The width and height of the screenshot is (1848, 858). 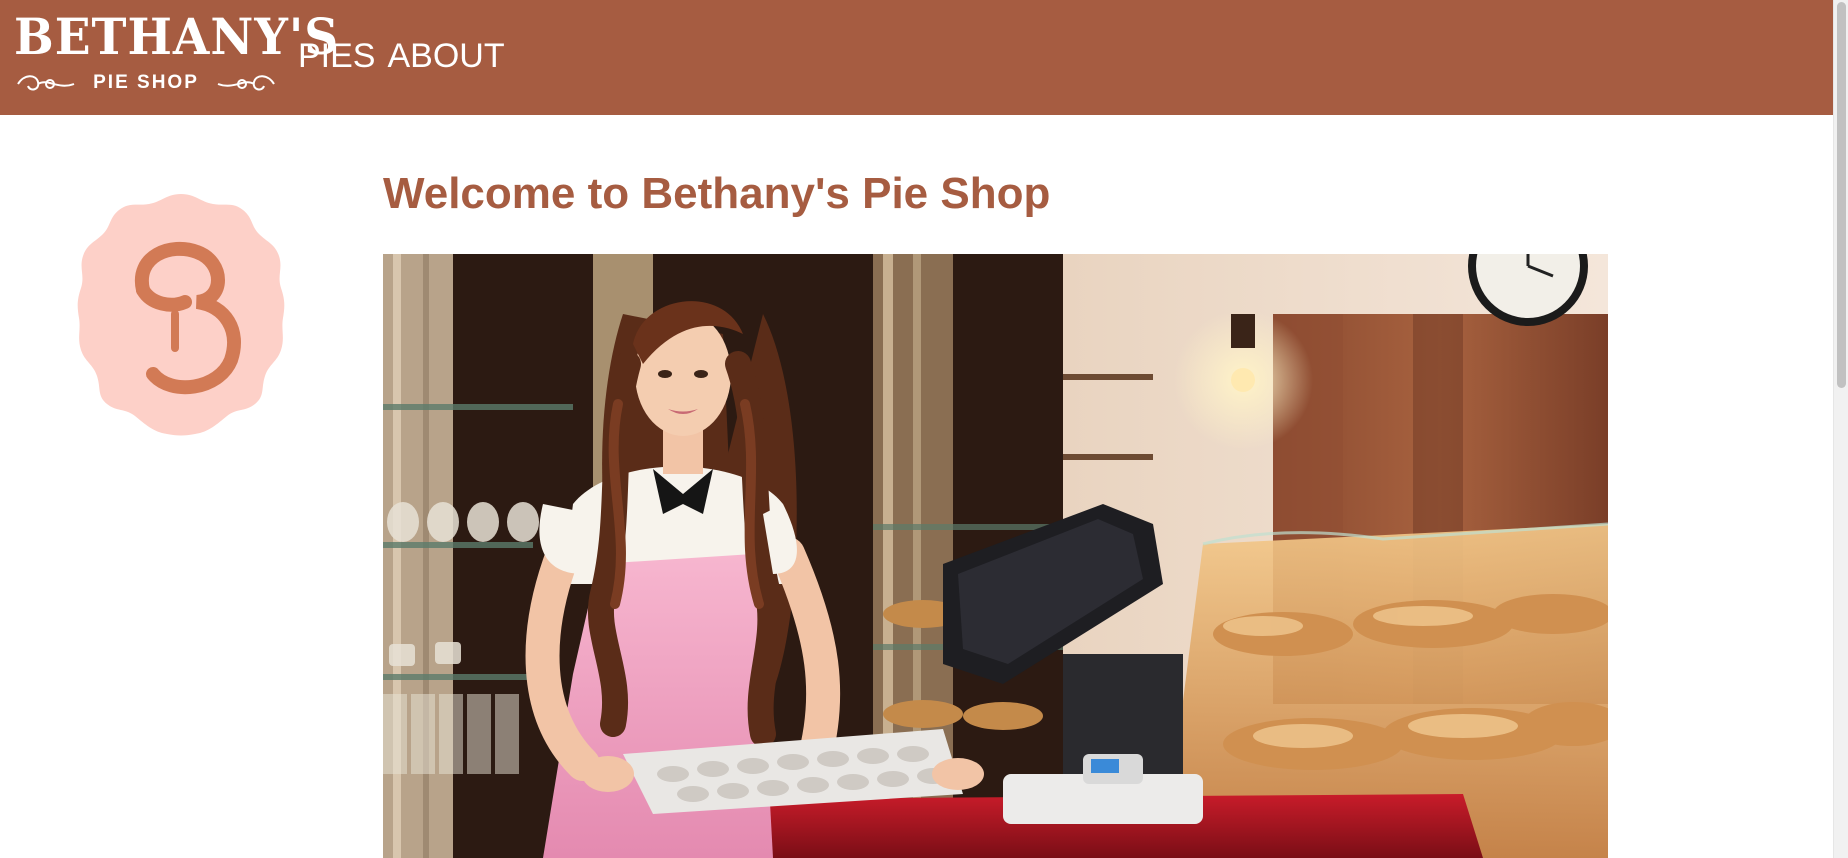 What do you see at coordinates (246, 83) in the screenshot?
I see `swirl-right-icon` at bounding box center [246, 83].